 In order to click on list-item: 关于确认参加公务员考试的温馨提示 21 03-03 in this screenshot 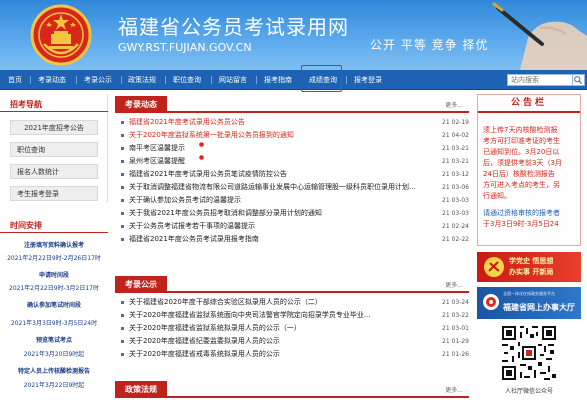, I will do `click(295, 200)`.